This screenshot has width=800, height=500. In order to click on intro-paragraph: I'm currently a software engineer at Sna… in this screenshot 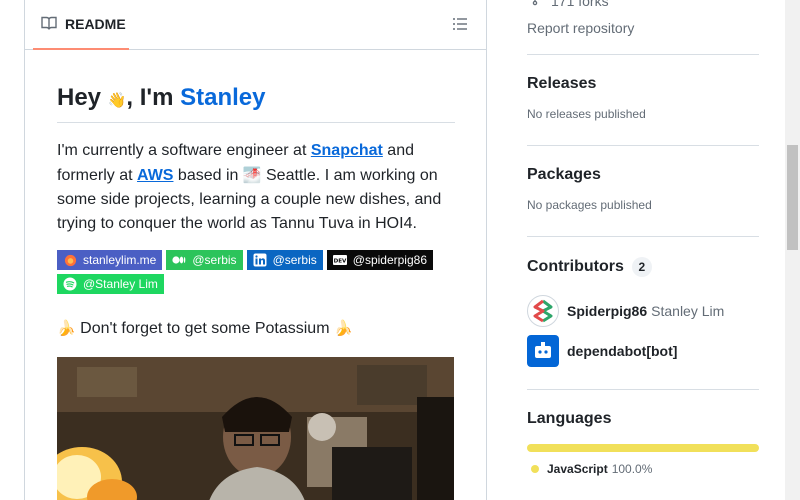, I will do `click(256, 187)`.